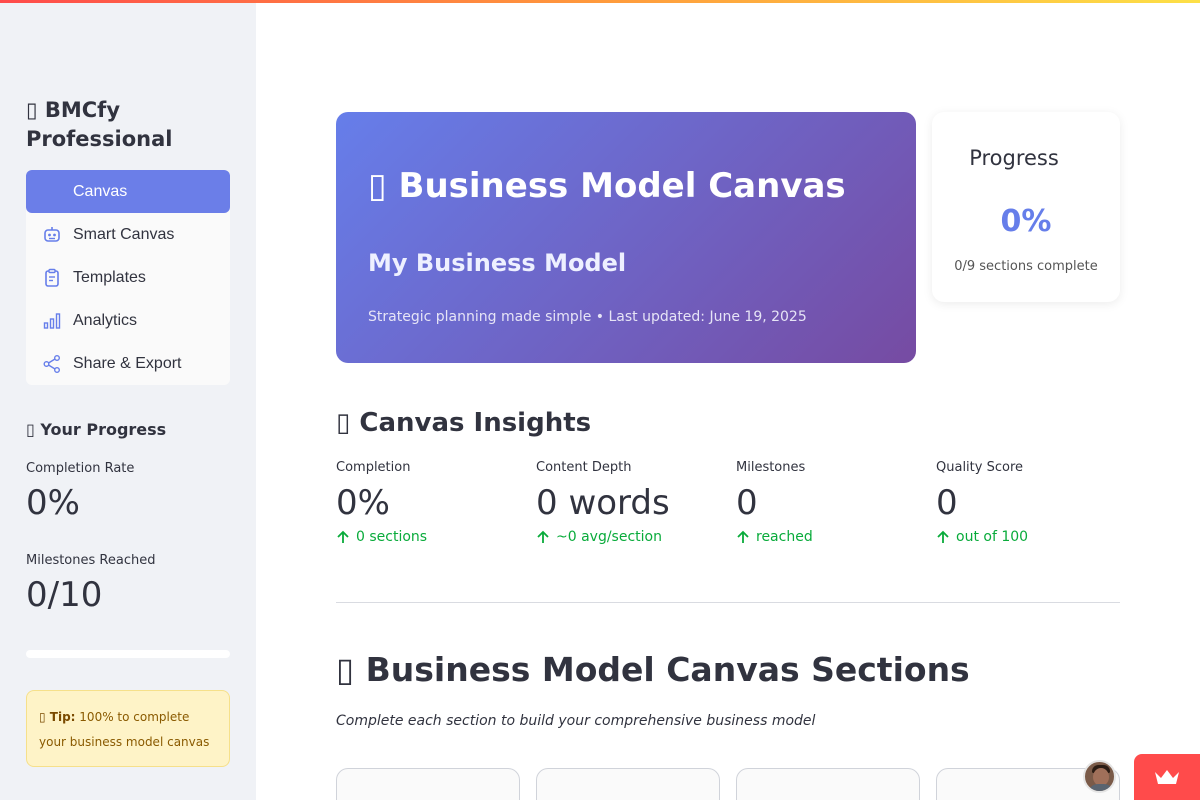 This screenshot has height=800, width=1200. Describe the element at coordinates (99, 139) in the screenshot. I see `brand-line-2: Professional` at that location.